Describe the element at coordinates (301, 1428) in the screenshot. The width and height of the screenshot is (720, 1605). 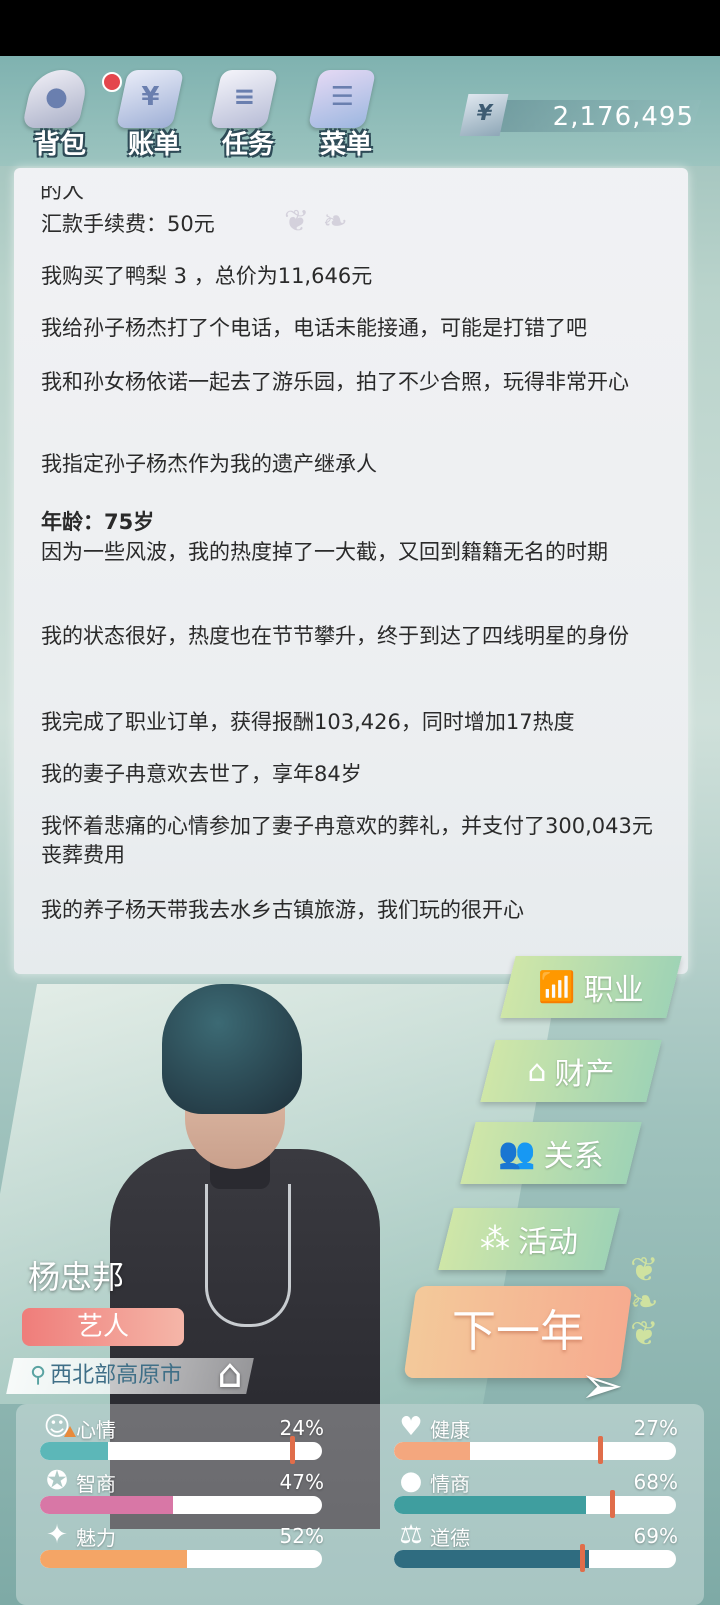
I see `stat-value: 24%` at that location.